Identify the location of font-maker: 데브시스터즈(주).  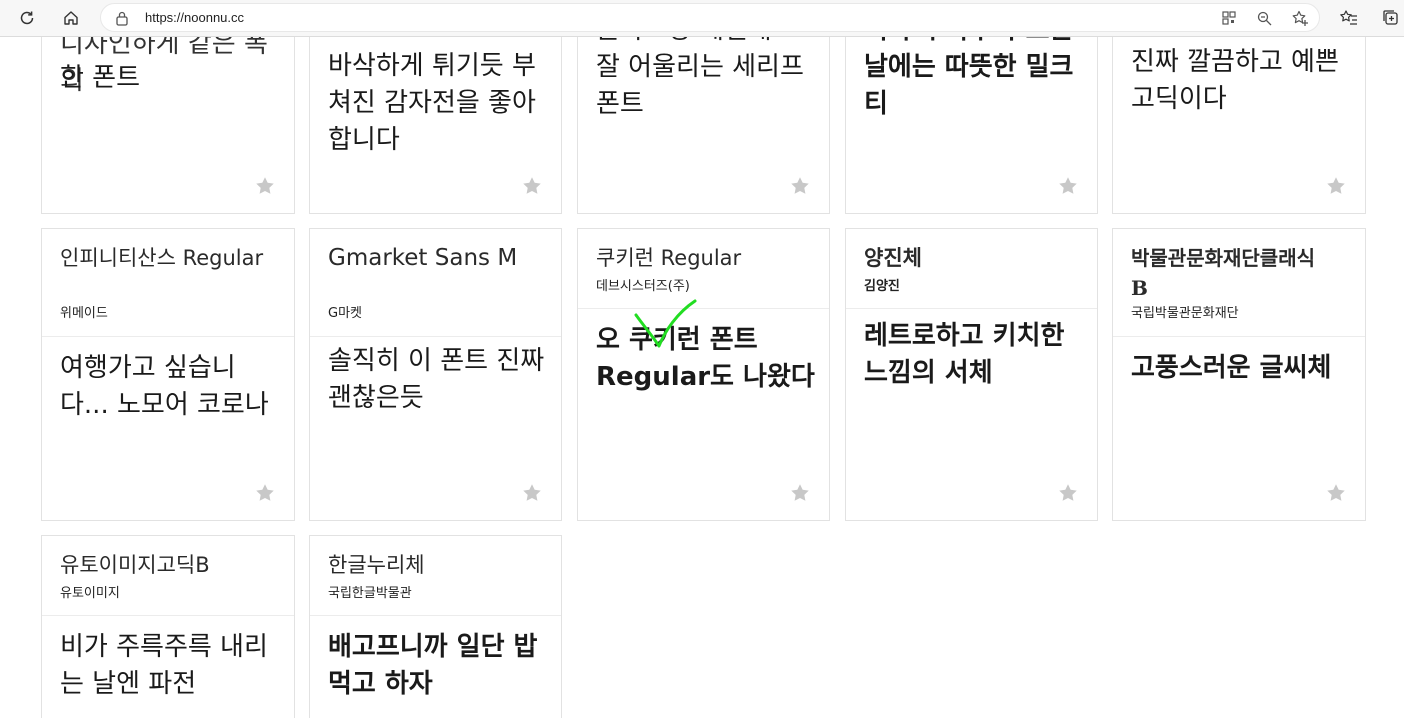
(643, 284).